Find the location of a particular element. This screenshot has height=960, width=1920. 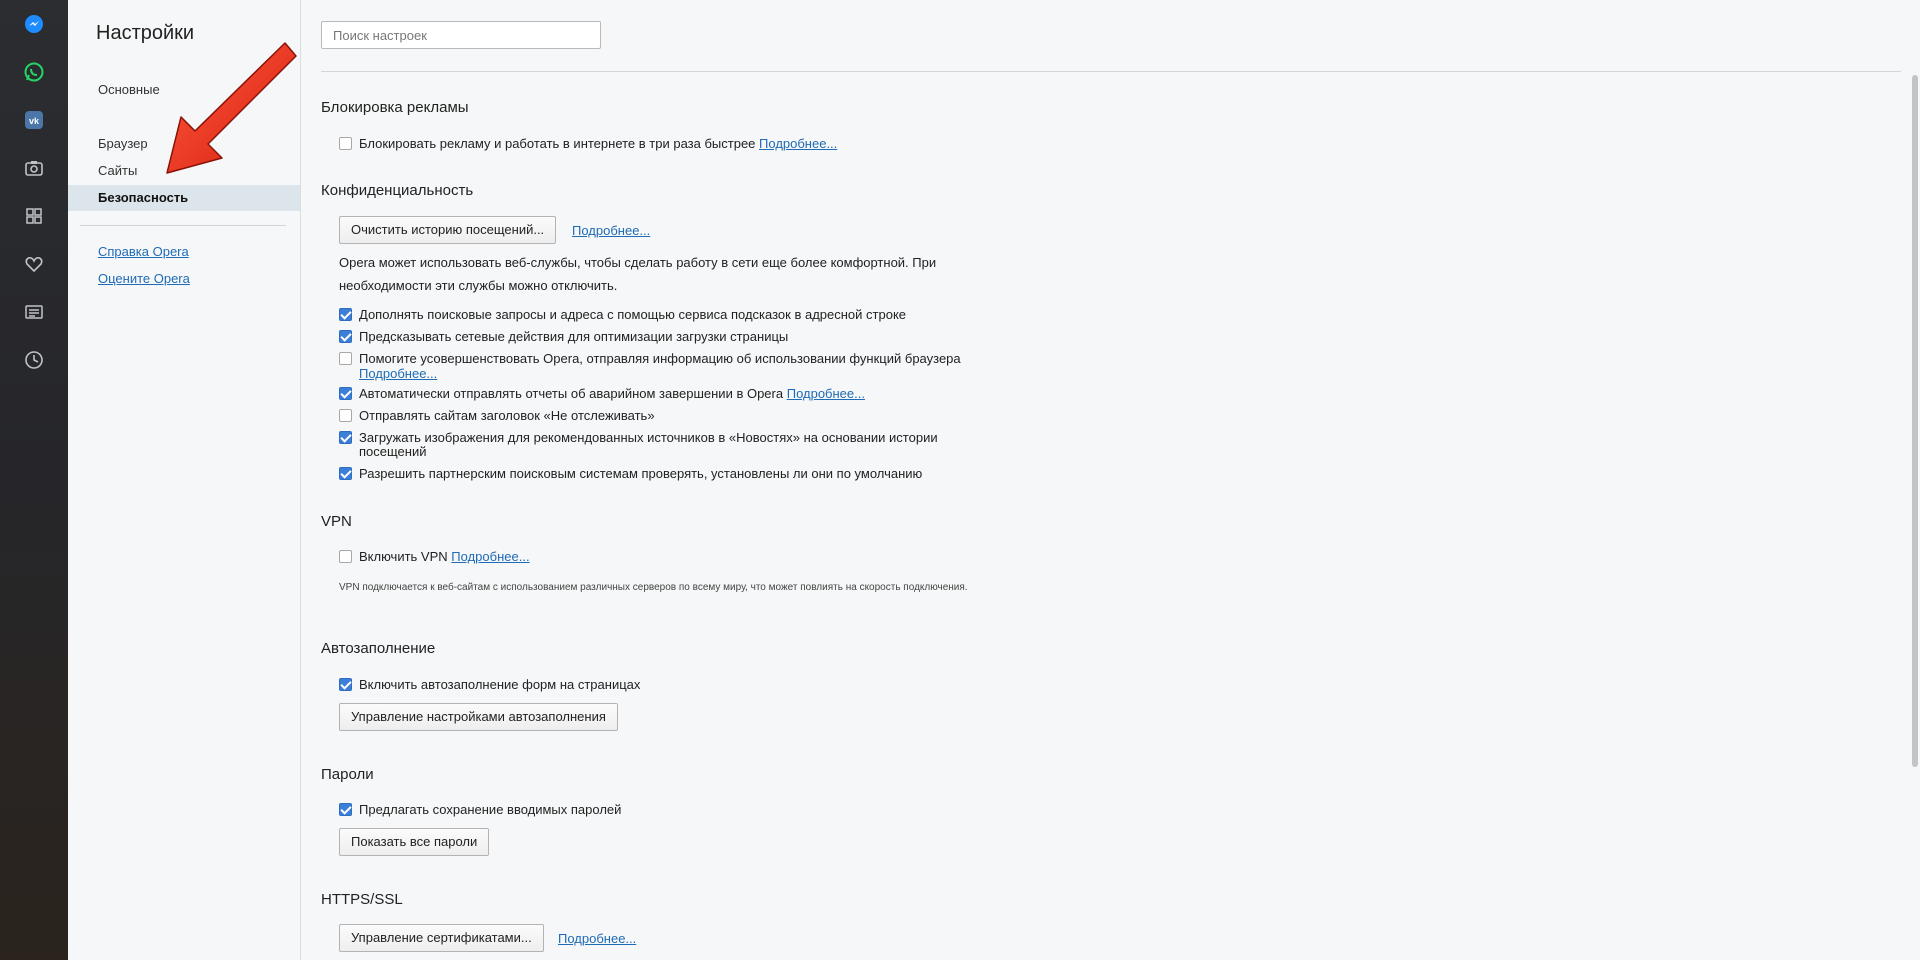

section-title-adblock: Блокировка рекламы is located at coordinates (395, 107).